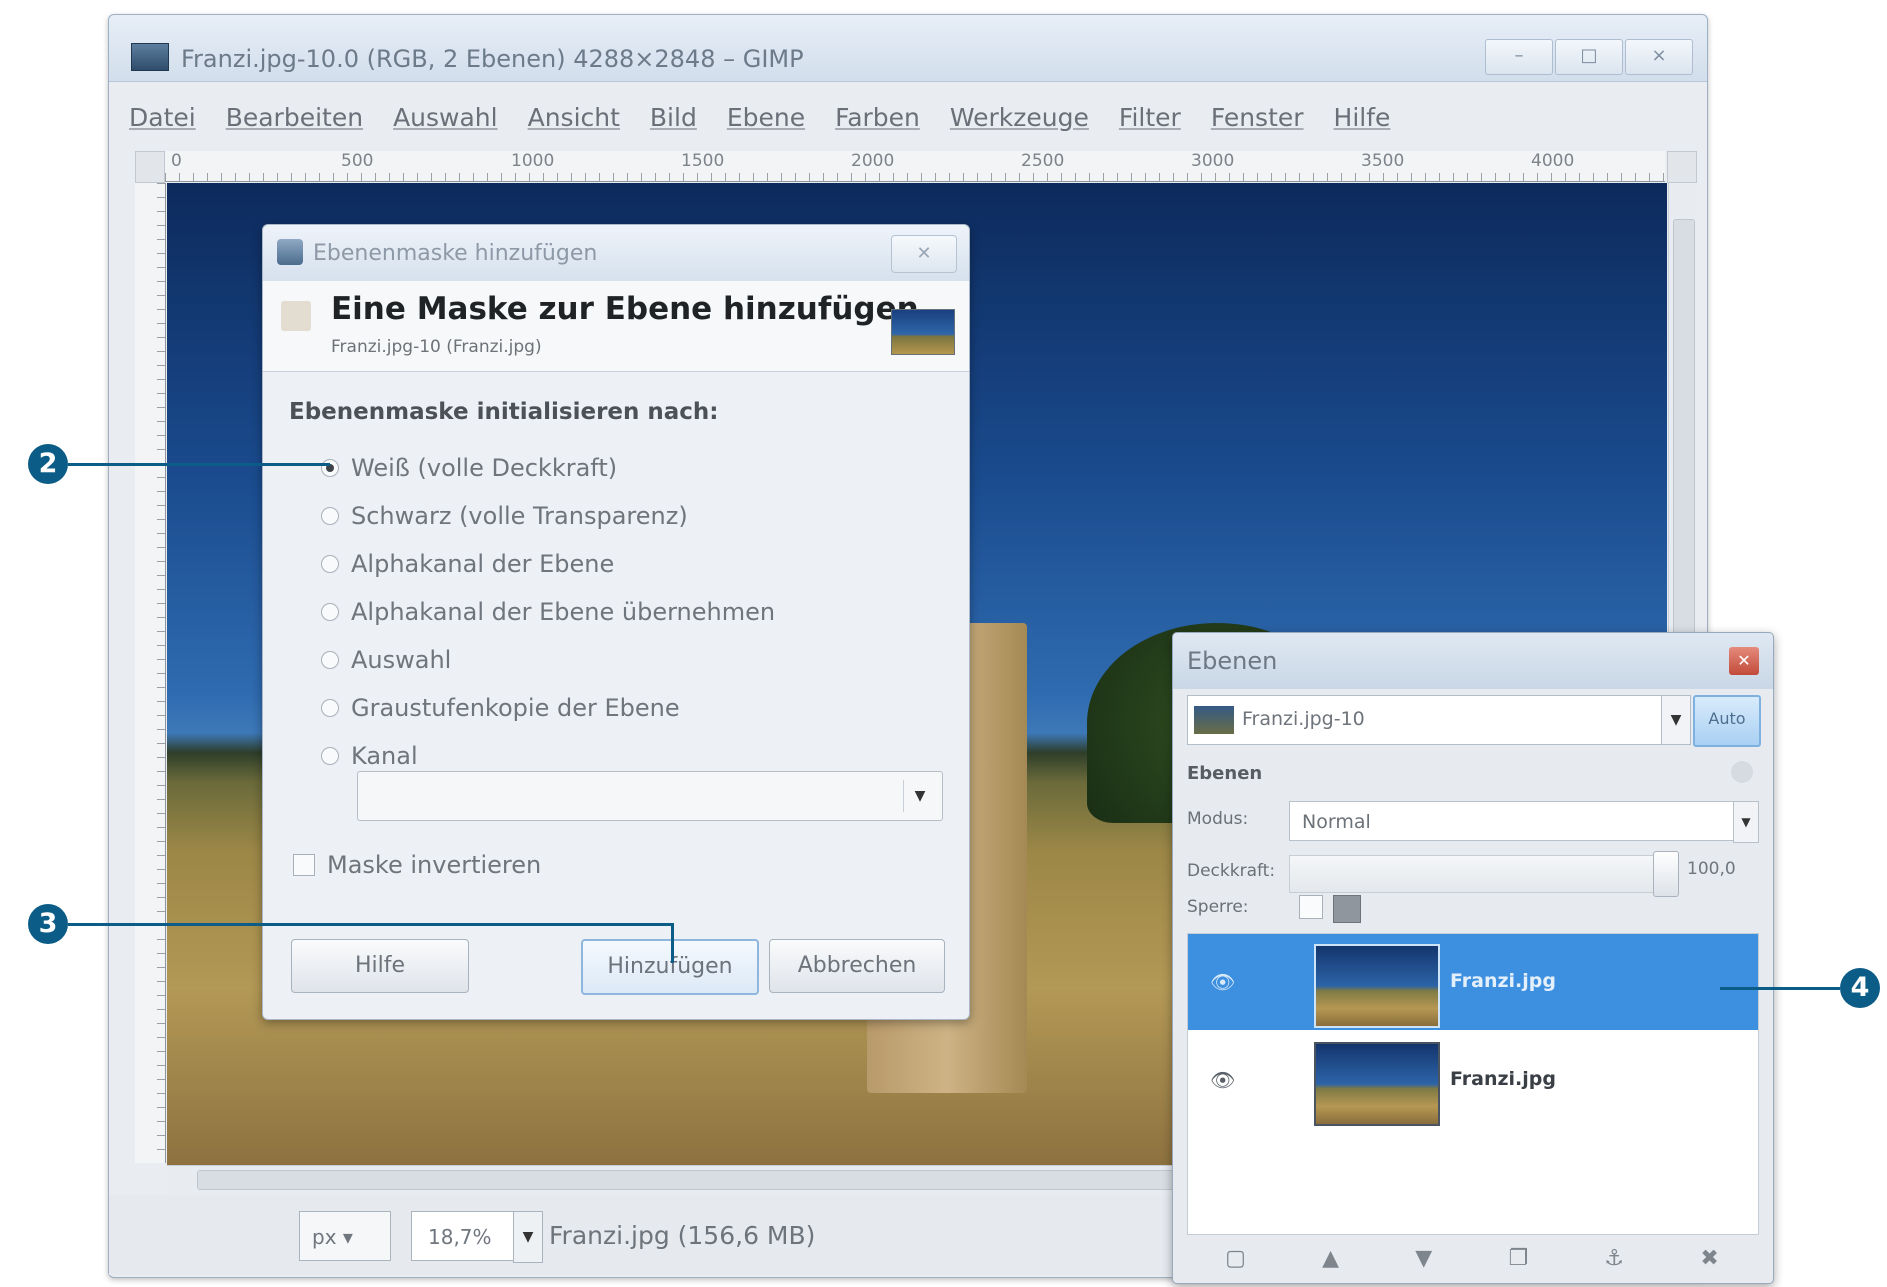 The height and width of the screenshot is (1287, 1887). I want to click on option-label: Schwarz (volle Transparenz), so click(519, 516).